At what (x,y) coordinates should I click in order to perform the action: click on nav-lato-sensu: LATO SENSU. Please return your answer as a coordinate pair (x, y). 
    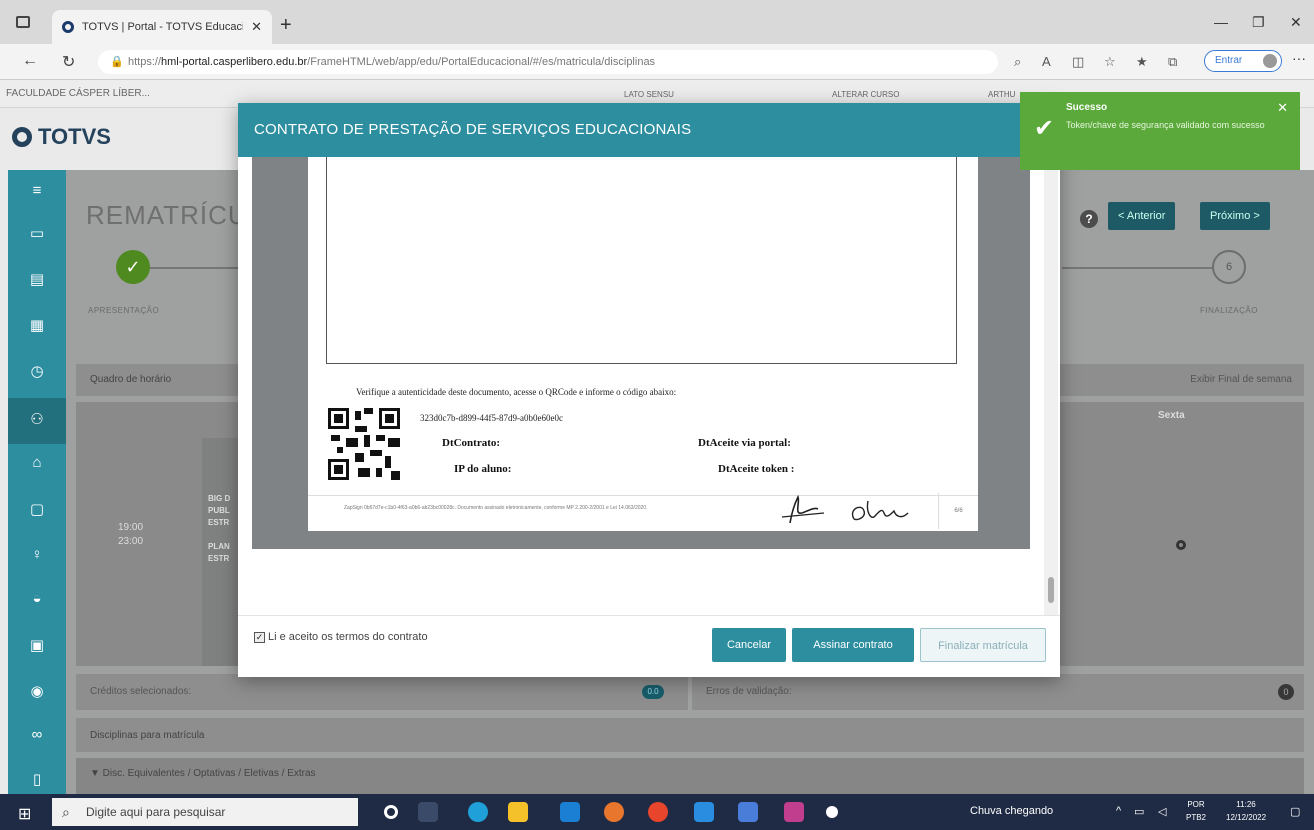
    Looking at the image, I should click on (649, 94).